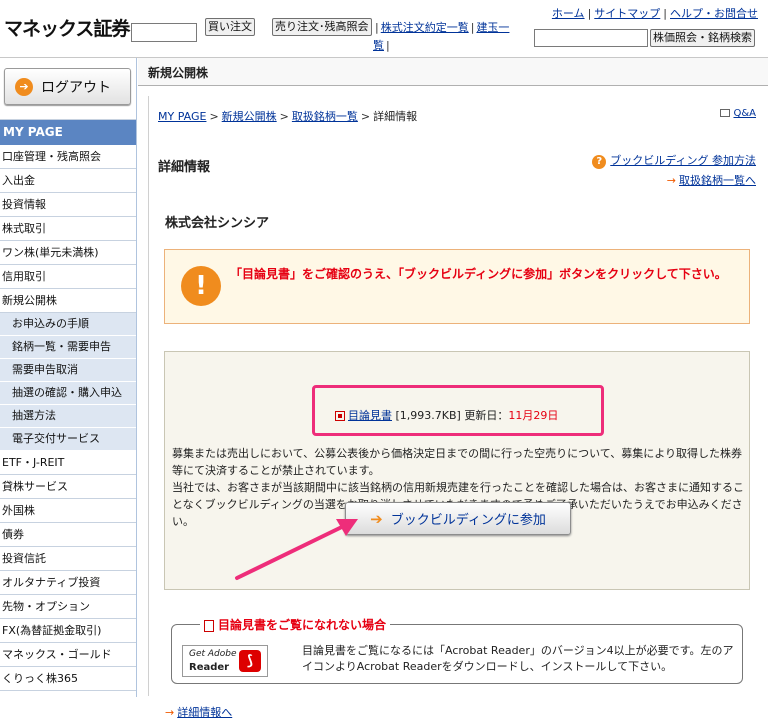  Describe the element at coordinates (68, 463) in the screenshot. I see `sidebar-item: ETF・J-REIT` at that location.